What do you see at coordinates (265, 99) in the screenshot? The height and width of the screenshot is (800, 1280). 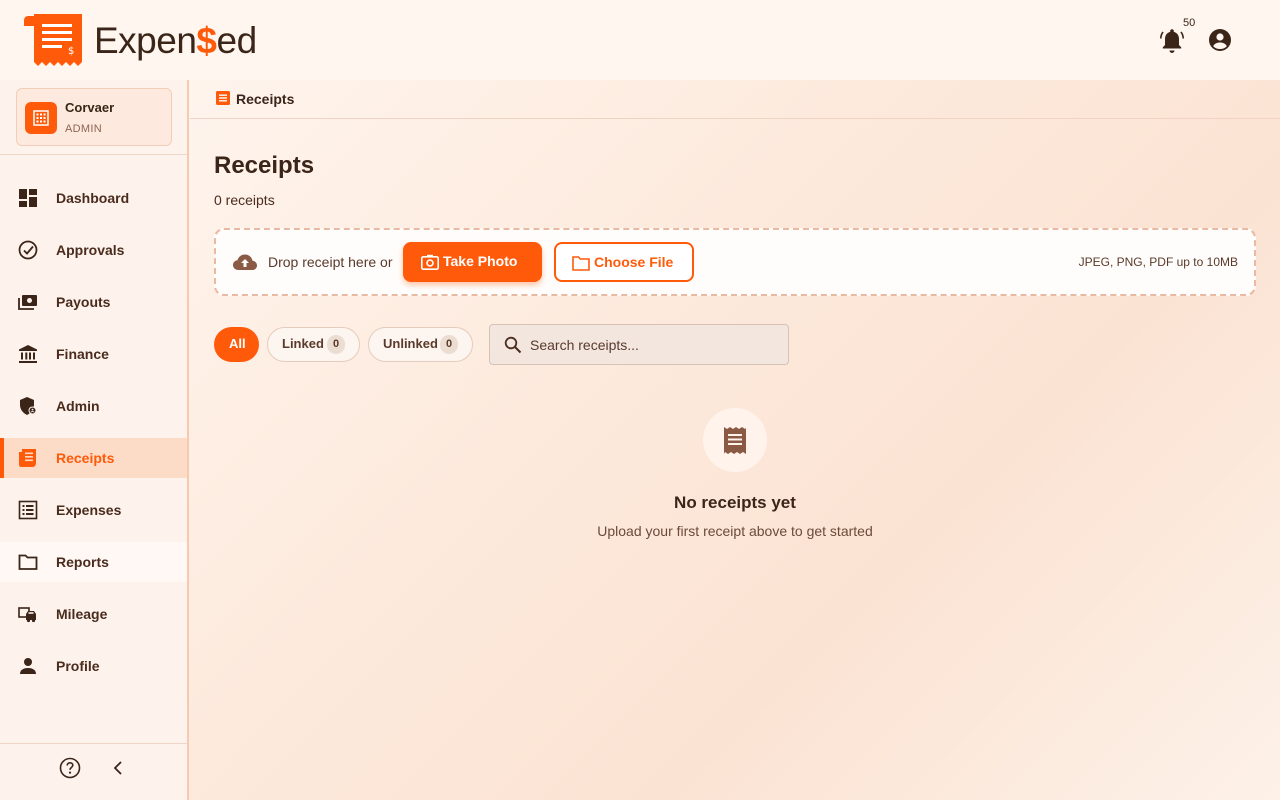 I see `breadcrumb-current: Receipts` at bounding box center [265, 99].